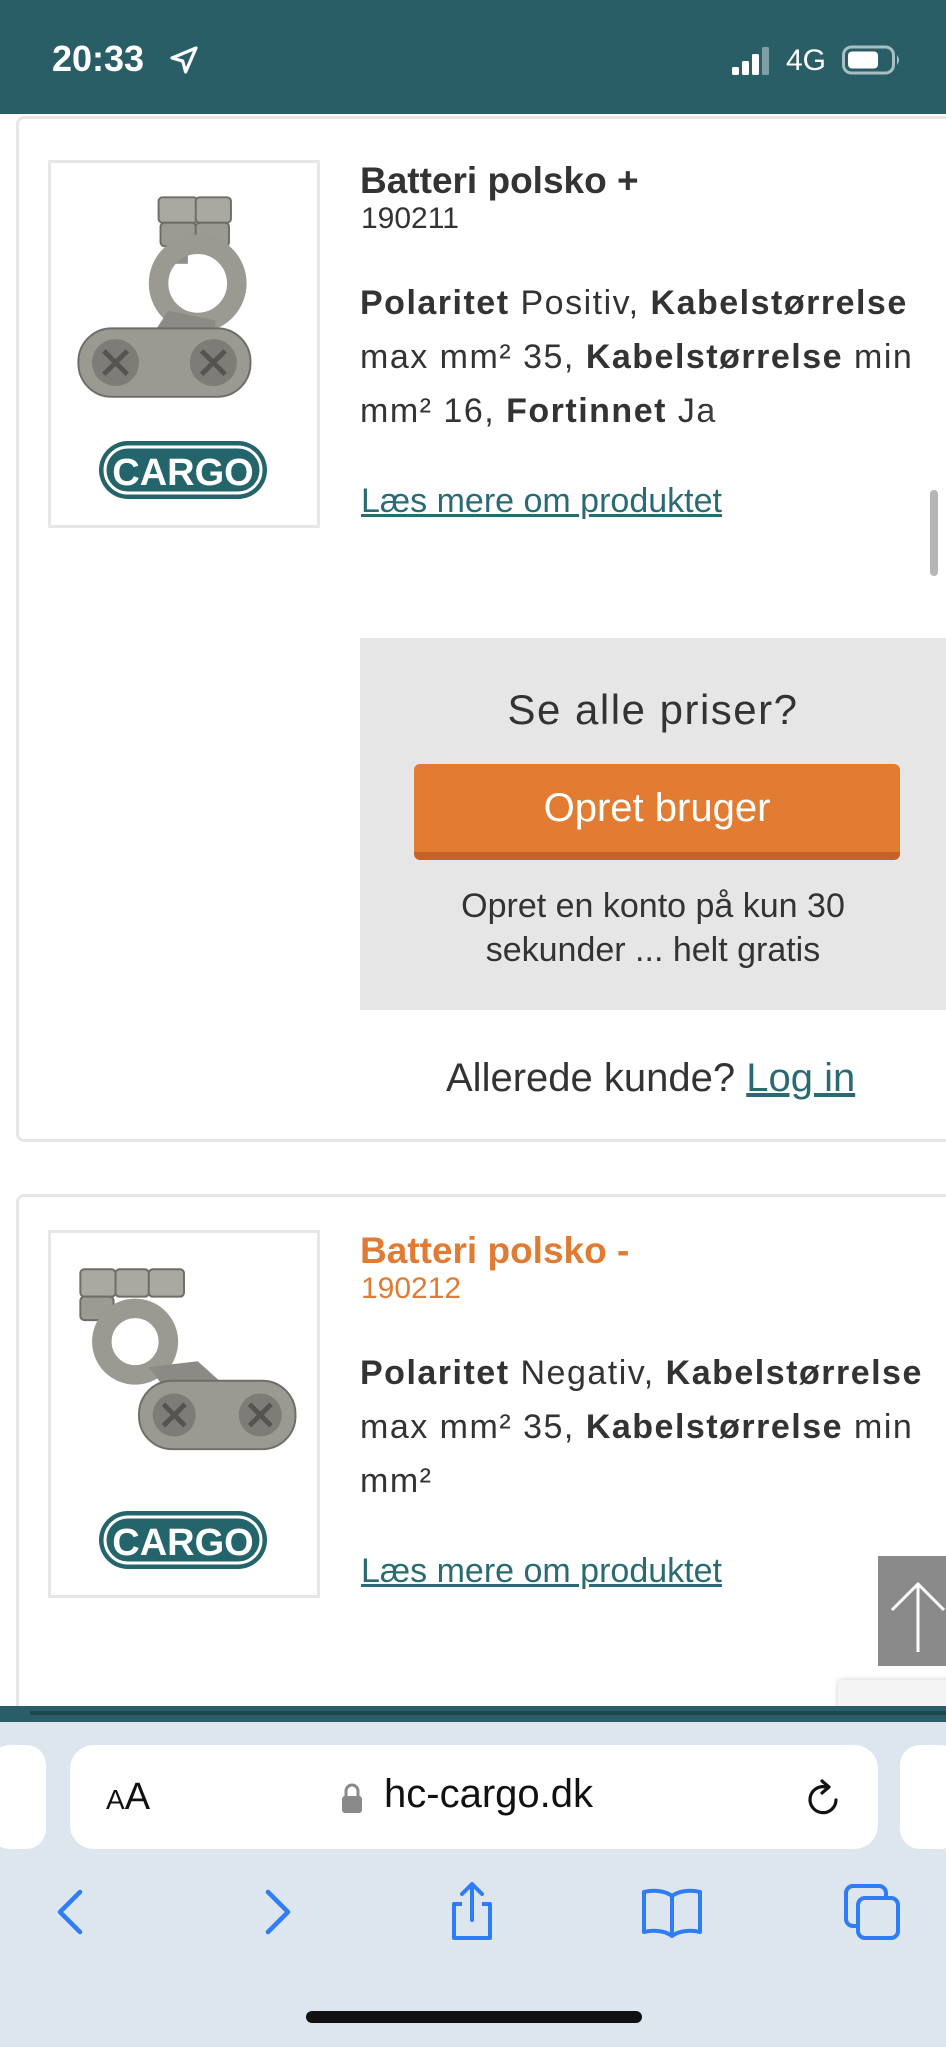 The height and width of the screenshot is (2047, 946). Describe the element at coordinates (410, 218) in the screenshot. I see `product-sku: 190211` at that location.